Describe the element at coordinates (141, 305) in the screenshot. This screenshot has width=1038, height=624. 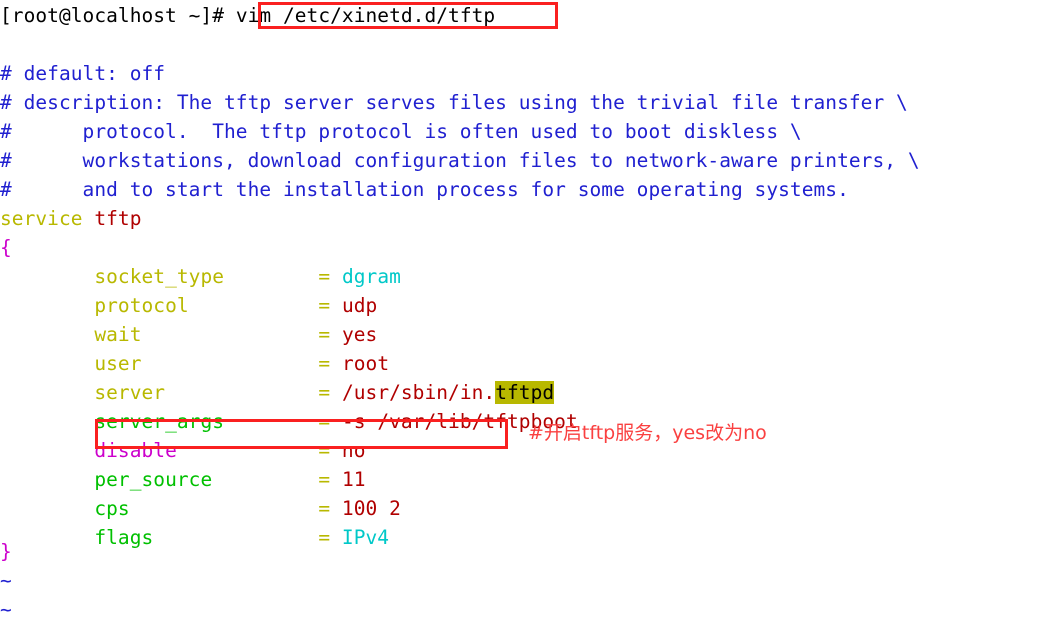
I see `config-key-protocol: protocol` at that location.